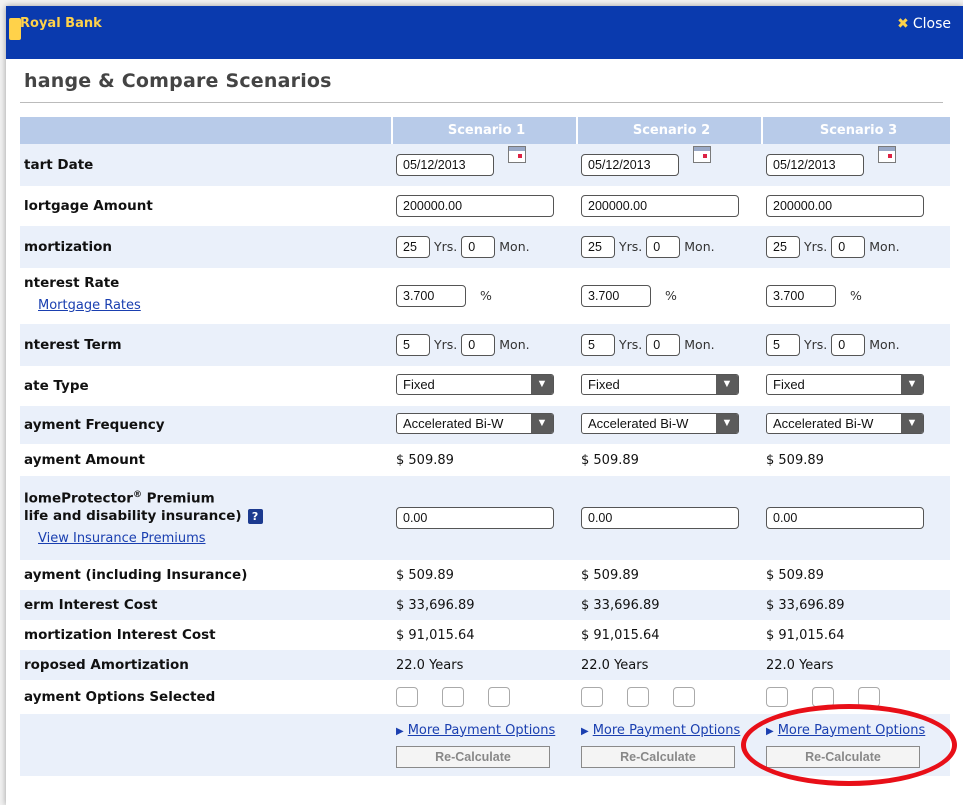 The image size is (963, 805). Describe the element at coordinates (620, 605) in the screenshot. I see `term-interest-cost-value-2: $ 33,696.89` at that location.